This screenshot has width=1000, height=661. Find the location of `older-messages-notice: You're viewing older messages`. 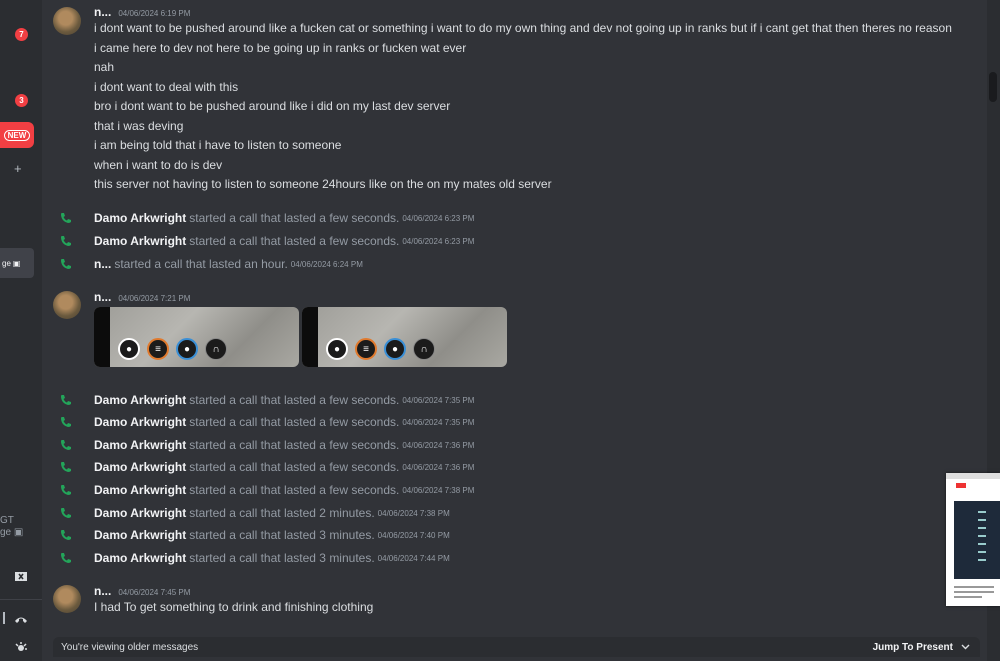

older-messages-notice: You're viewing older messages is located at coordinates (130, 647).